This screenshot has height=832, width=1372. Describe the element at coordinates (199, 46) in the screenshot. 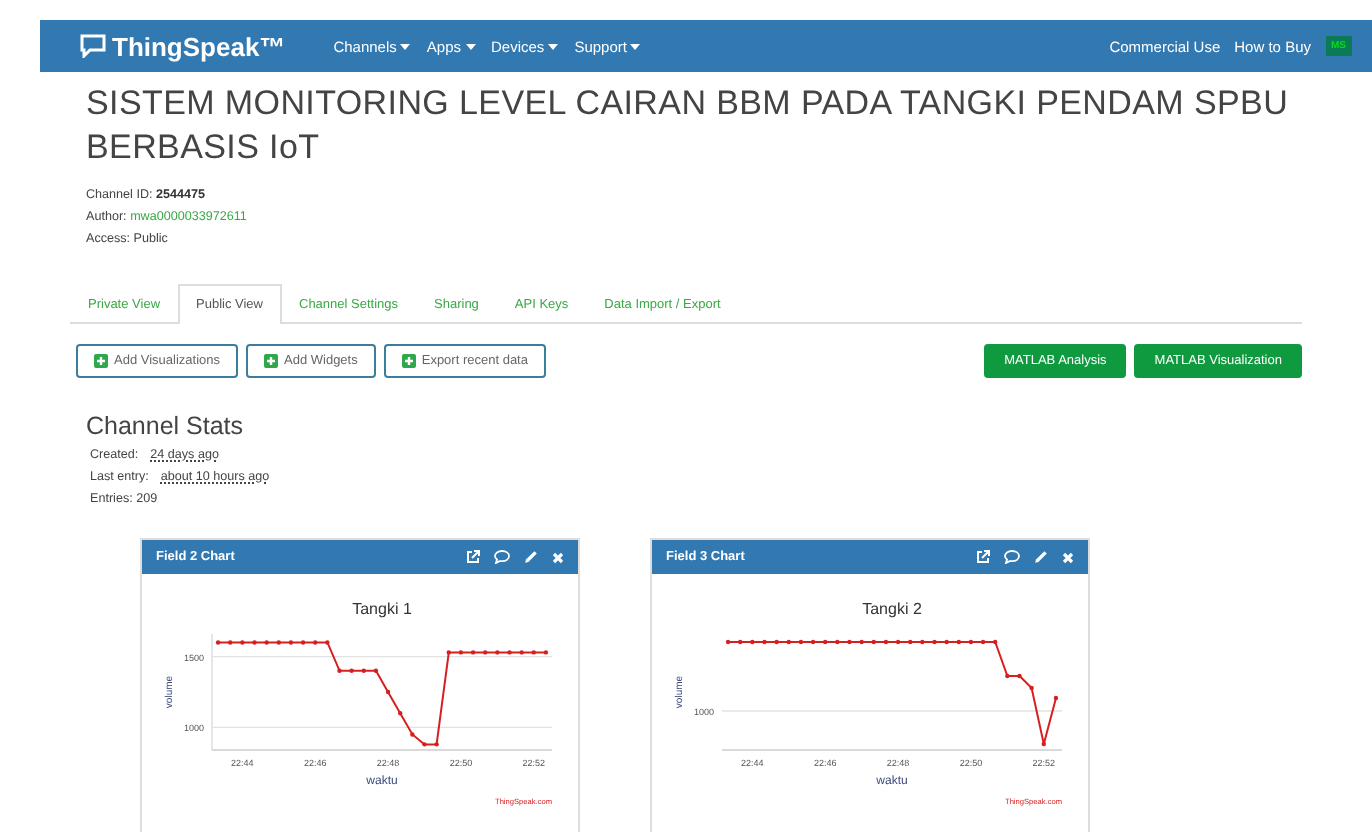

I see `logo-text: ThingSpeak™` at that location.